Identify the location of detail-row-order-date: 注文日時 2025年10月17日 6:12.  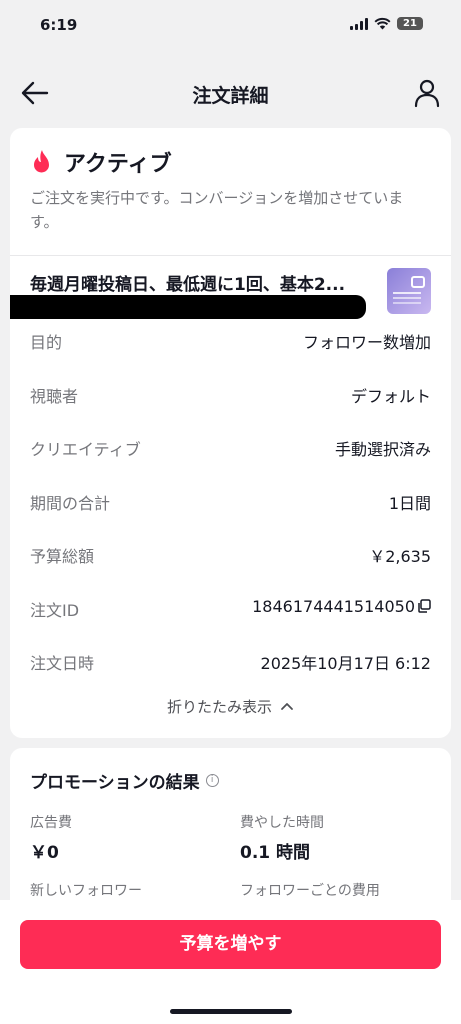
(230, 661).